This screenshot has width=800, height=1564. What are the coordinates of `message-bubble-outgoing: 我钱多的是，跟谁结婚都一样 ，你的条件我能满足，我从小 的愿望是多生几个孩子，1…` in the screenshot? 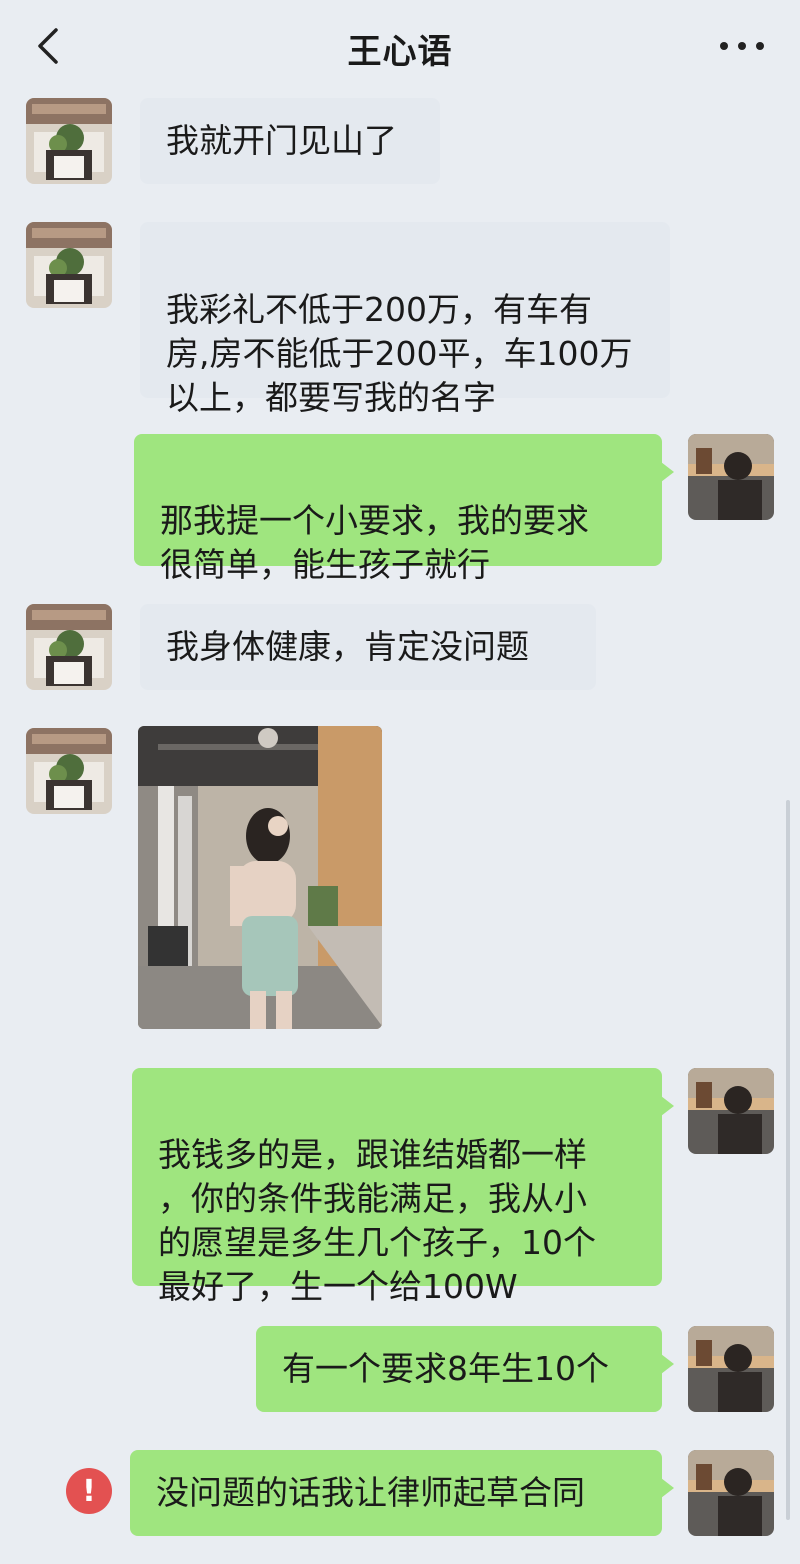 It's located at (403, 1187).